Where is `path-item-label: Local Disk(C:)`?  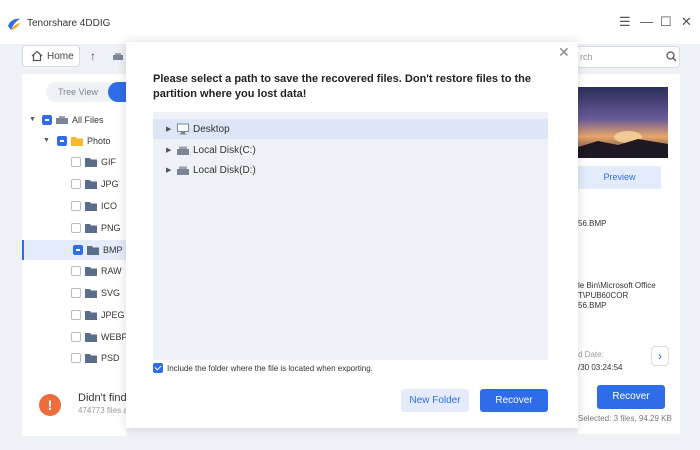
path-item-label: Local Disk(C:) is located at coordinates (224, 150).